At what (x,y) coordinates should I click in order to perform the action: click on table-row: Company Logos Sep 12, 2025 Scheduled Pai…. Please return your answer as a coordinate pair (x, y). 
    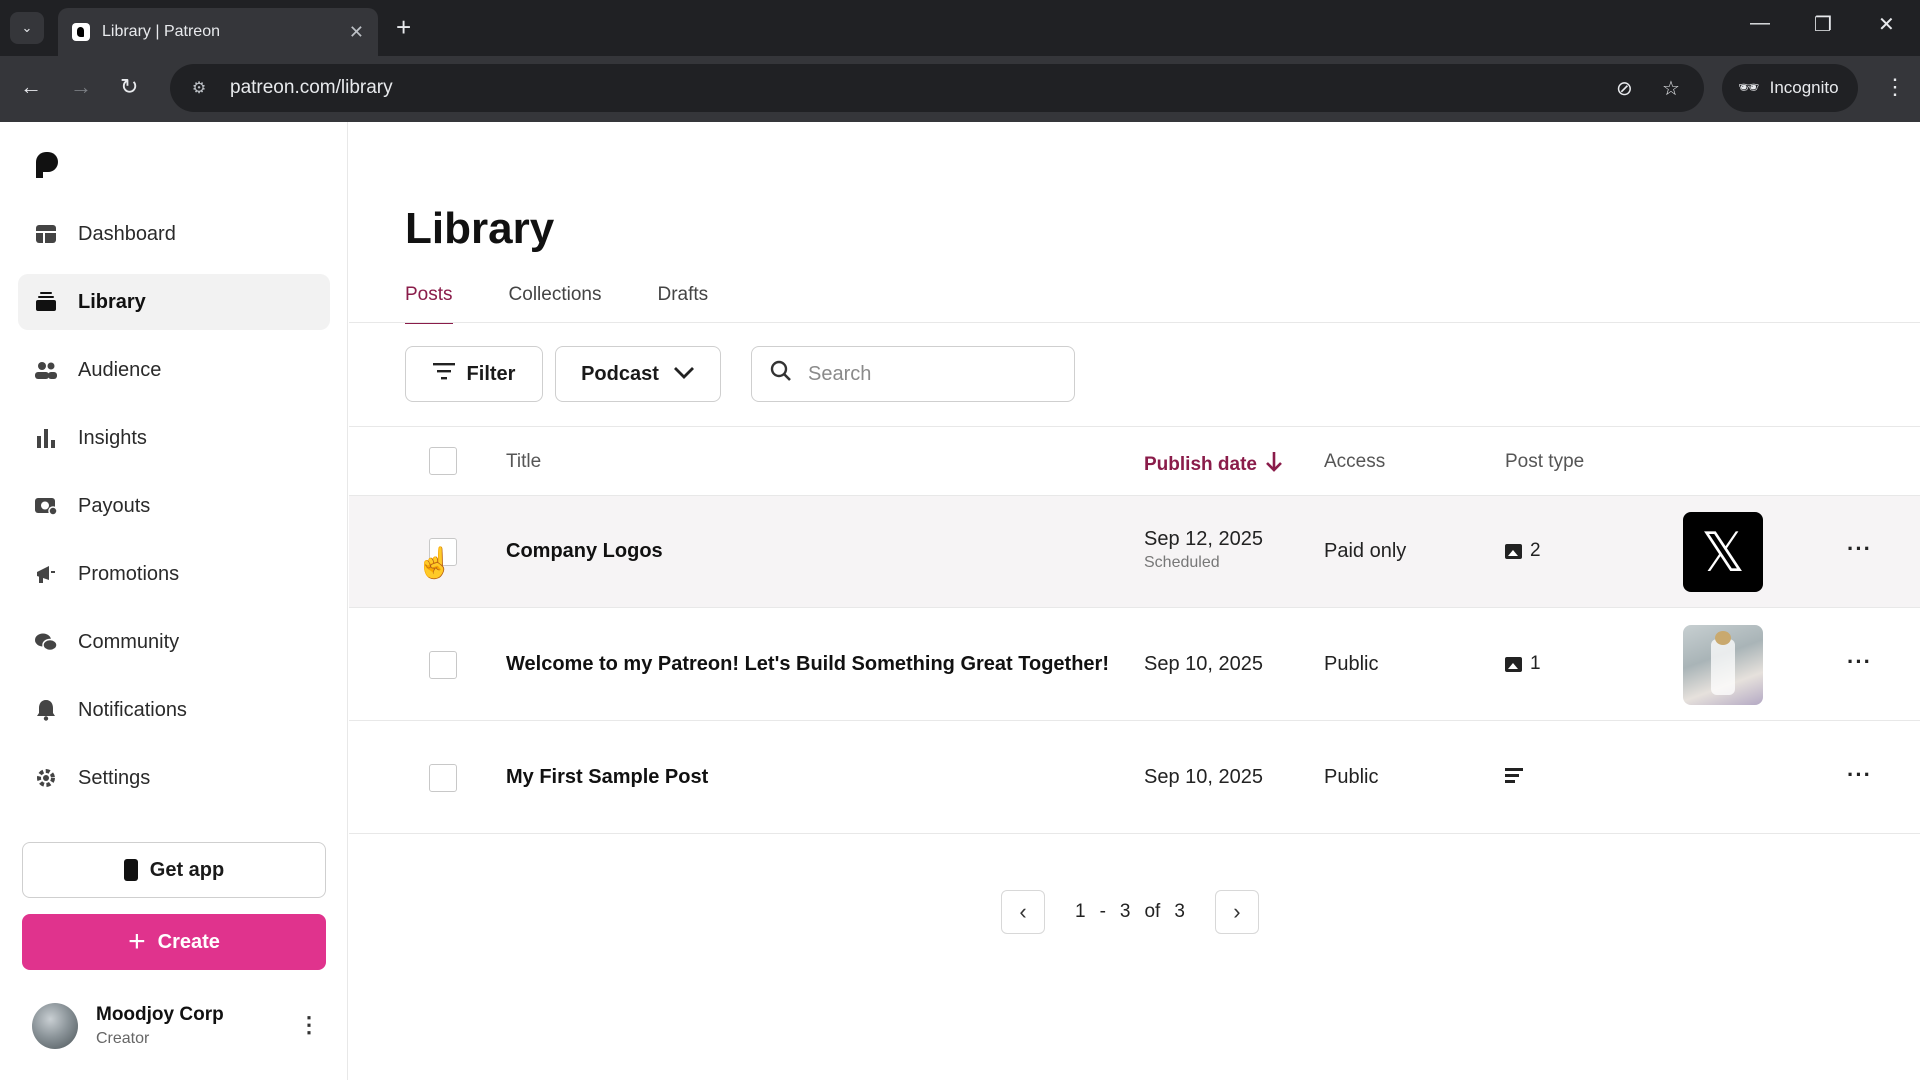
    Looking at the image, I should click on (1134, 552).